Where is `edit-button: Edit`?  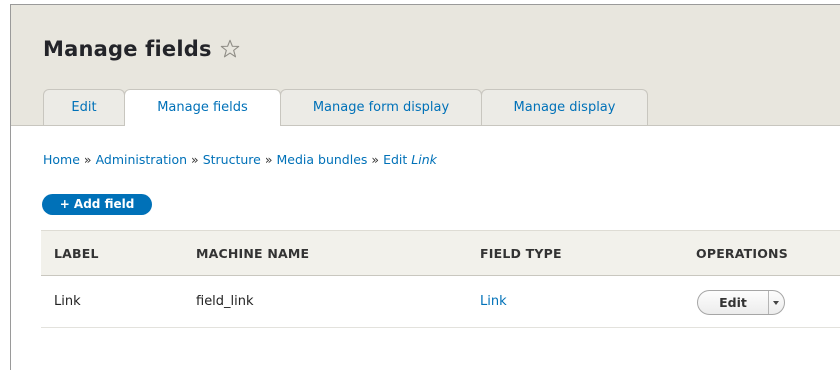
edit-button: Edit is located at coordinates (733, 302).